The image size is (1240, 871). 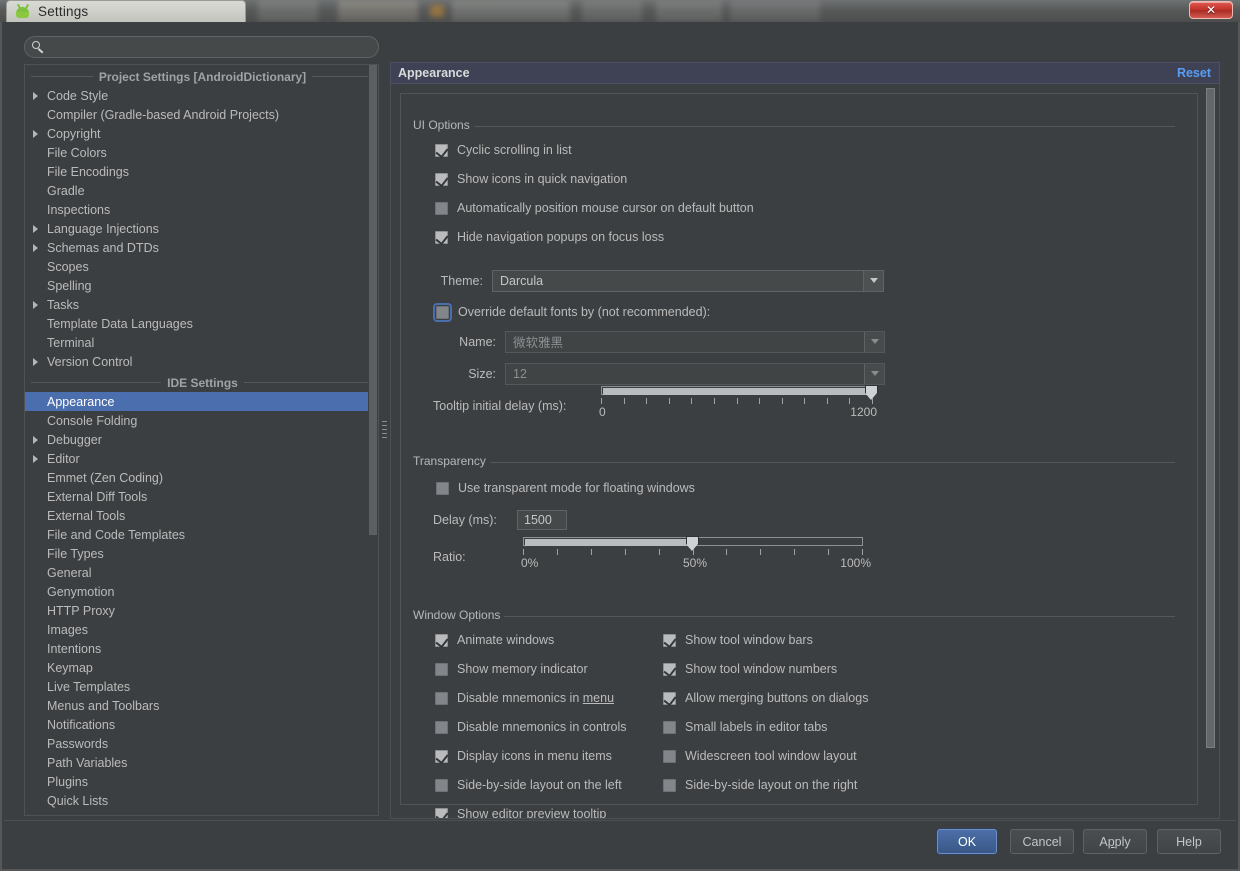 What do you see at coordinates (201, 515) in the screenshot?
I see `sidebar-item-external-tools: External Tools` at bounding box center [201, 515].